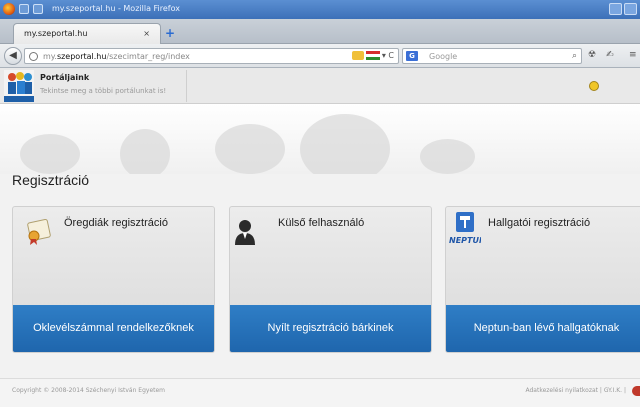  What do you see at coordinates (465, 228) in the screenshot?
I see `neptun-icon: NEPTUN` at bounding box center [465, 228].